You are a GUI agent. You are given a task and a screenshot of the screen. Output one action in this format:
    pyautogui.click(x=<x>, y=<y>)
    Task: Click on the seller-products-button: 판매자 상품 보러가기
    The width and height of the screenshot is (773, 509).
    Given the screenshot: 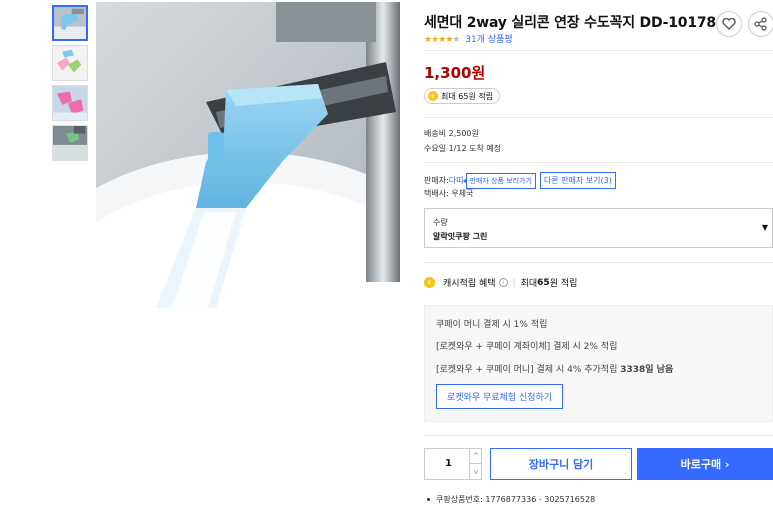 What is the action you would take?
    pyautogui.click(x=499, y=180)
    